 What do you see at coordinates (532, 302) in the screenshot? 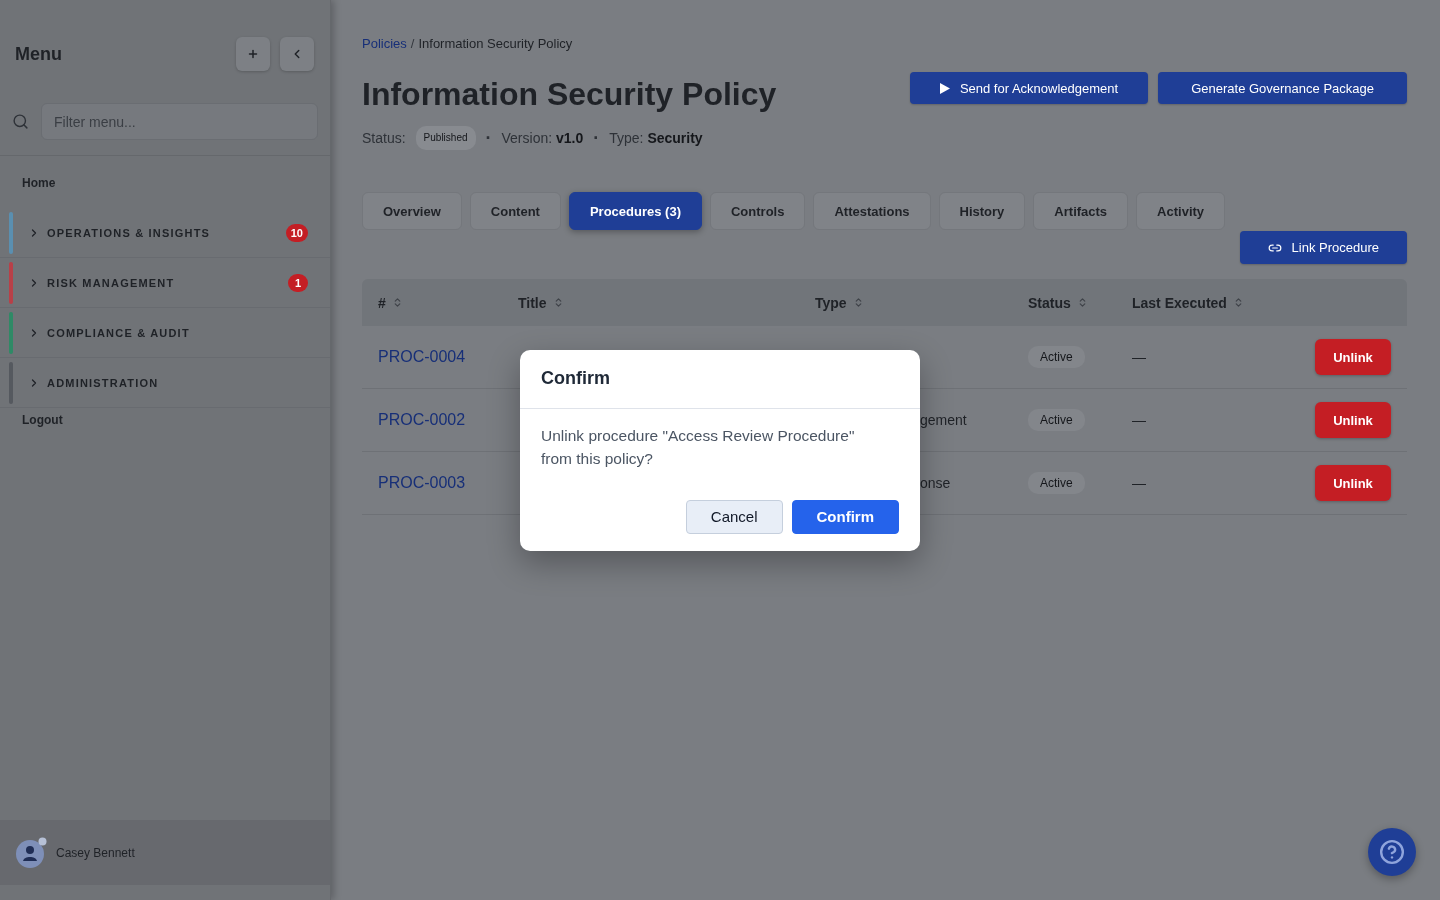
I see `column-label: Title` at bounding box center [532, 302].